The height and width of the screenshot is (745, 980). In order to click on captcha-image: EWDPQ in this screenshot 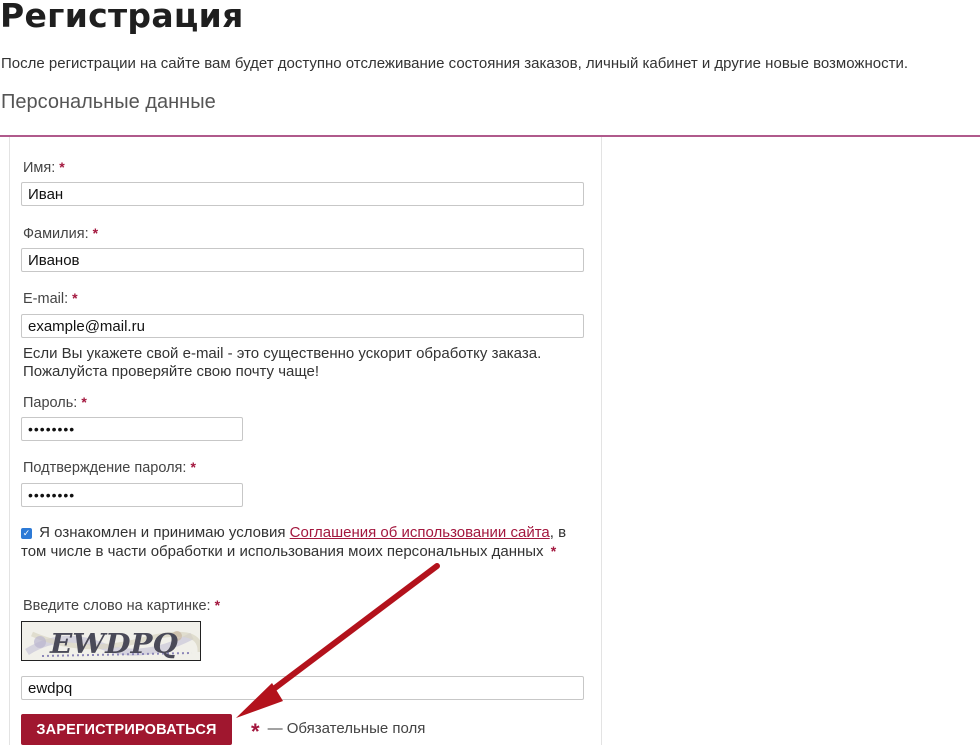, I will do `click(111, 641)`.